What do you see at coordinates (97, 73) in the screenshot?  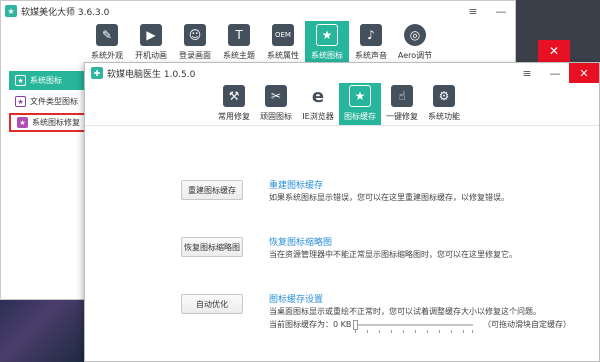 I see `app-icon: ✚` at bounding box center [97, 73].